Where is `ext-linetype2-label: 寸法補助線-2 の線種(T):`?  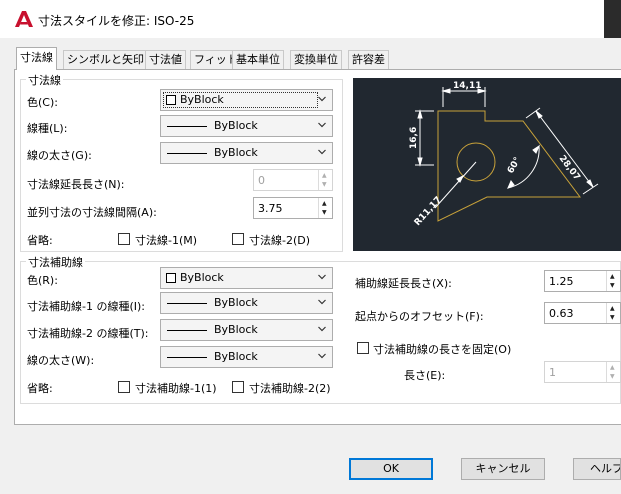 ext-linetype2-label: 寸法補助線-2 の線種(T): is located at coordinates (88, 333).